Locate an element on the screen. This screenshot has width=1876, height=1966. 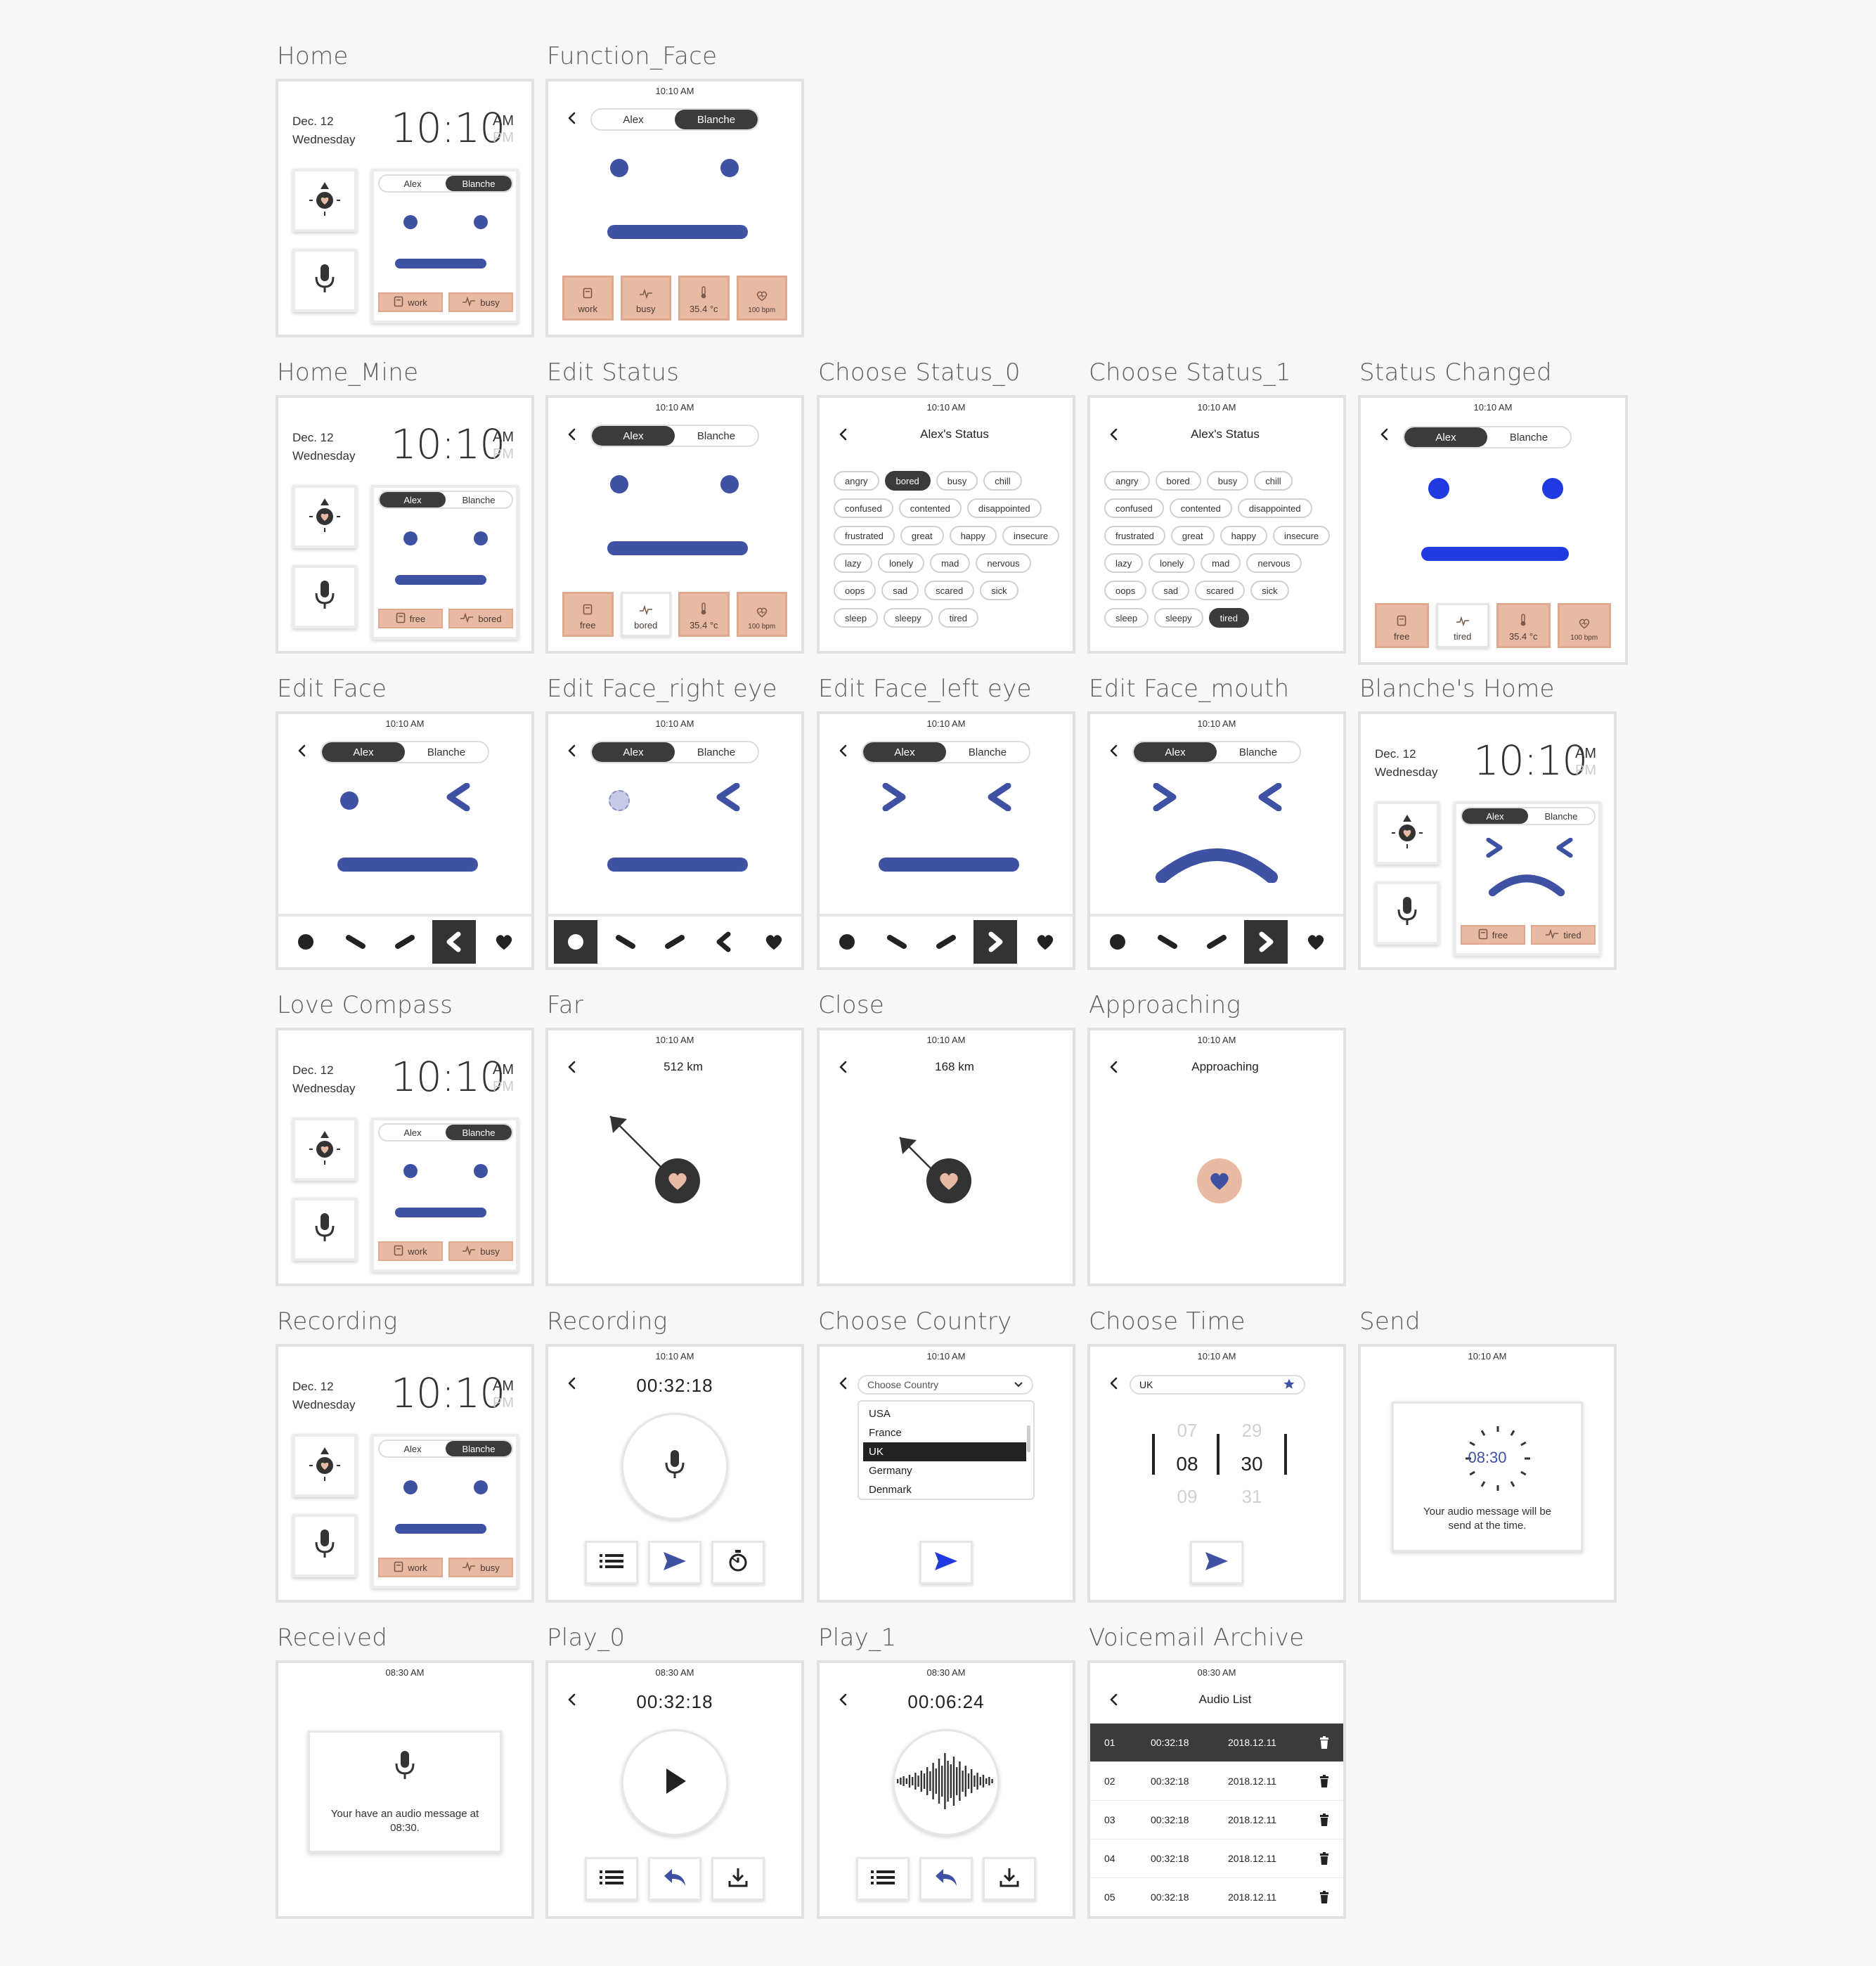
tag-work: work is located at coordinates (411, 302).